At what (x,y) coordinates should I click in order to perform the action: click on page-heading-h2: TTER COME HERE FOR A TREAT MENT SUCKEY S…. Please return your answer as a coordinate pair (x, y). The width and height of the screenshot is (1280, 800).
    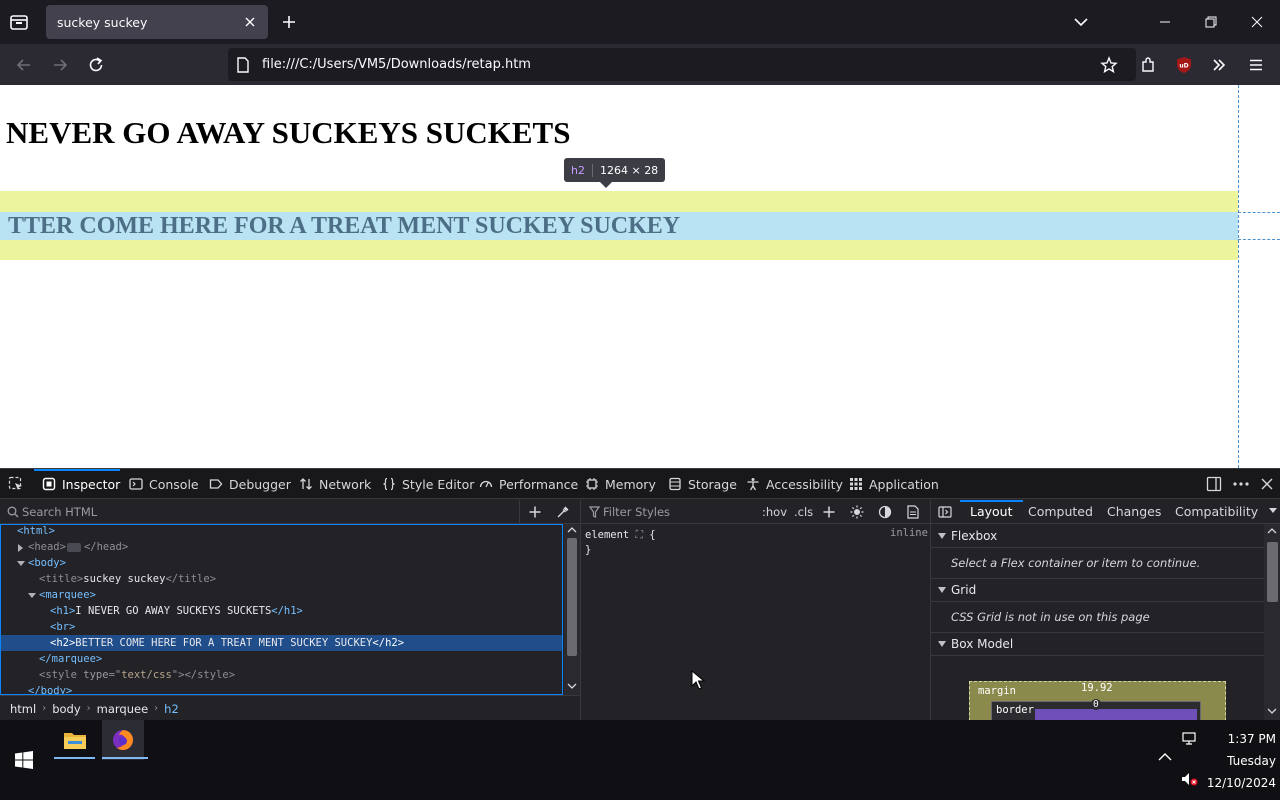
    Looking at the image, I should click on (344, 226).